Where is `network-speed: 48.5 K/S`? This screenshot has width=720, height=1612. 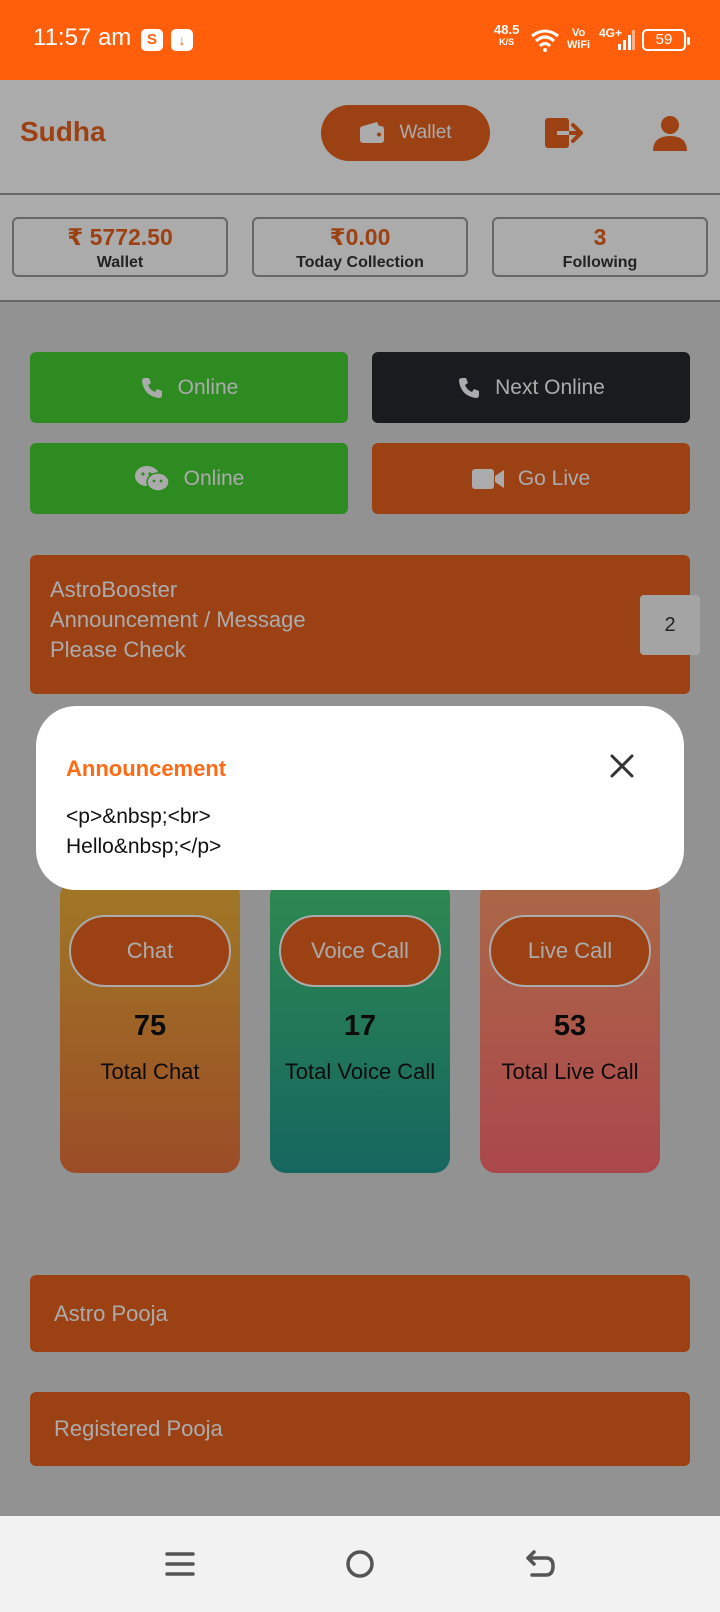 network-speed: 48.5 K/S is located at coordinates (507, 35).